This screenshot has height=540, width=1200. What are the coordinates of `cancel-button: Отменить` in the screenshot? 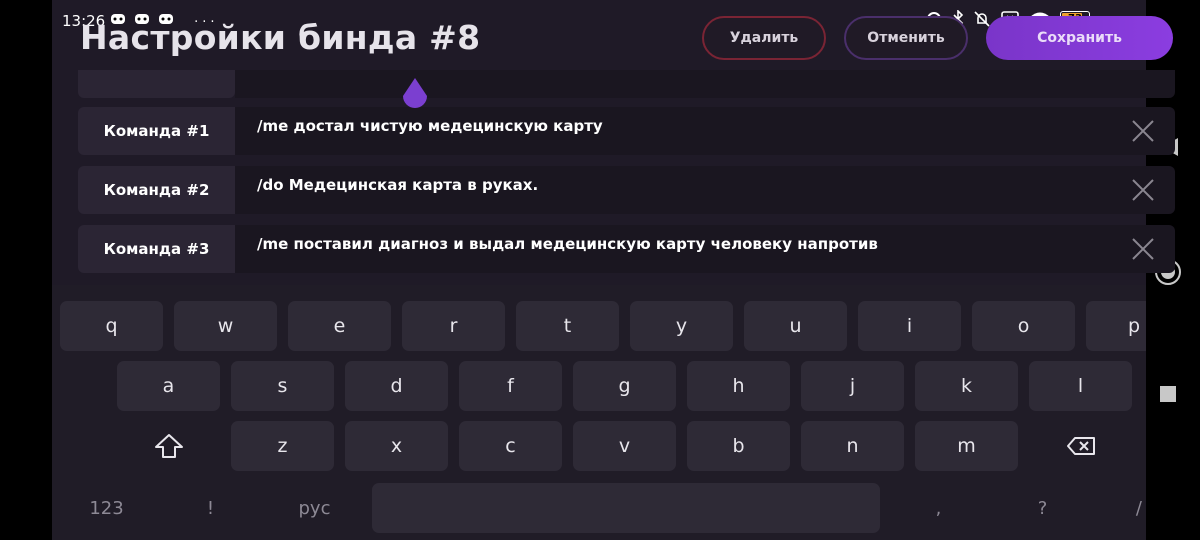 It's located at (906, 38).